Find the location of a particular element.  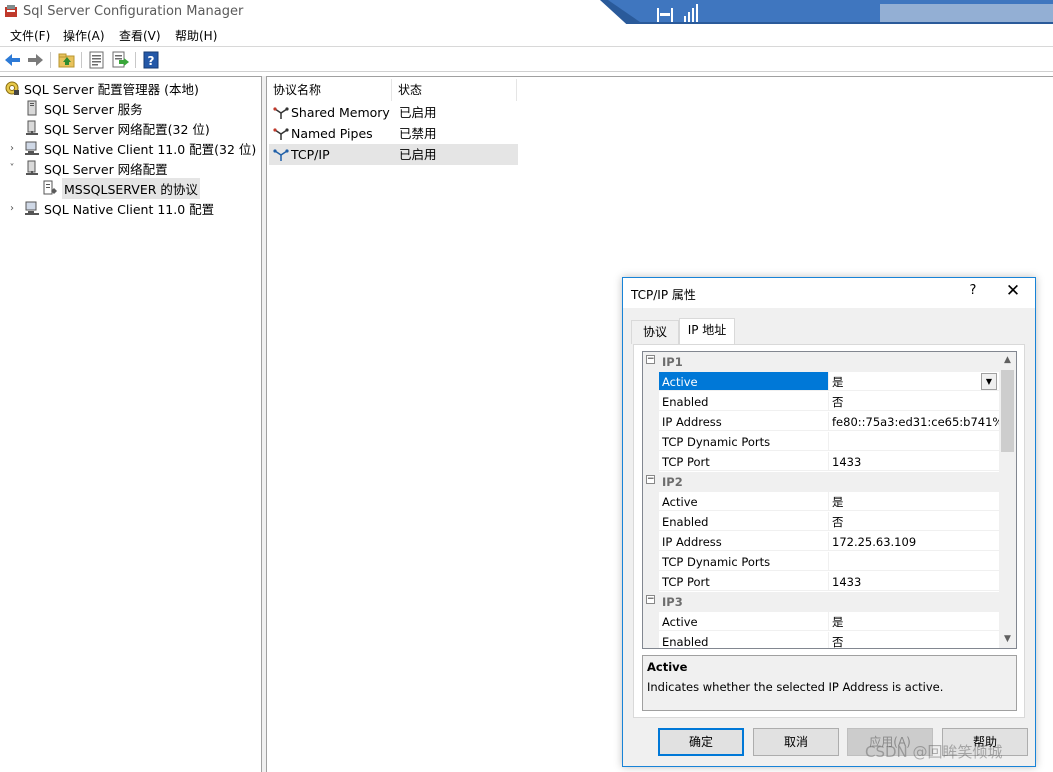

scroll-up-arrow-icon: ▲ is located at coordinates (1007, 360).